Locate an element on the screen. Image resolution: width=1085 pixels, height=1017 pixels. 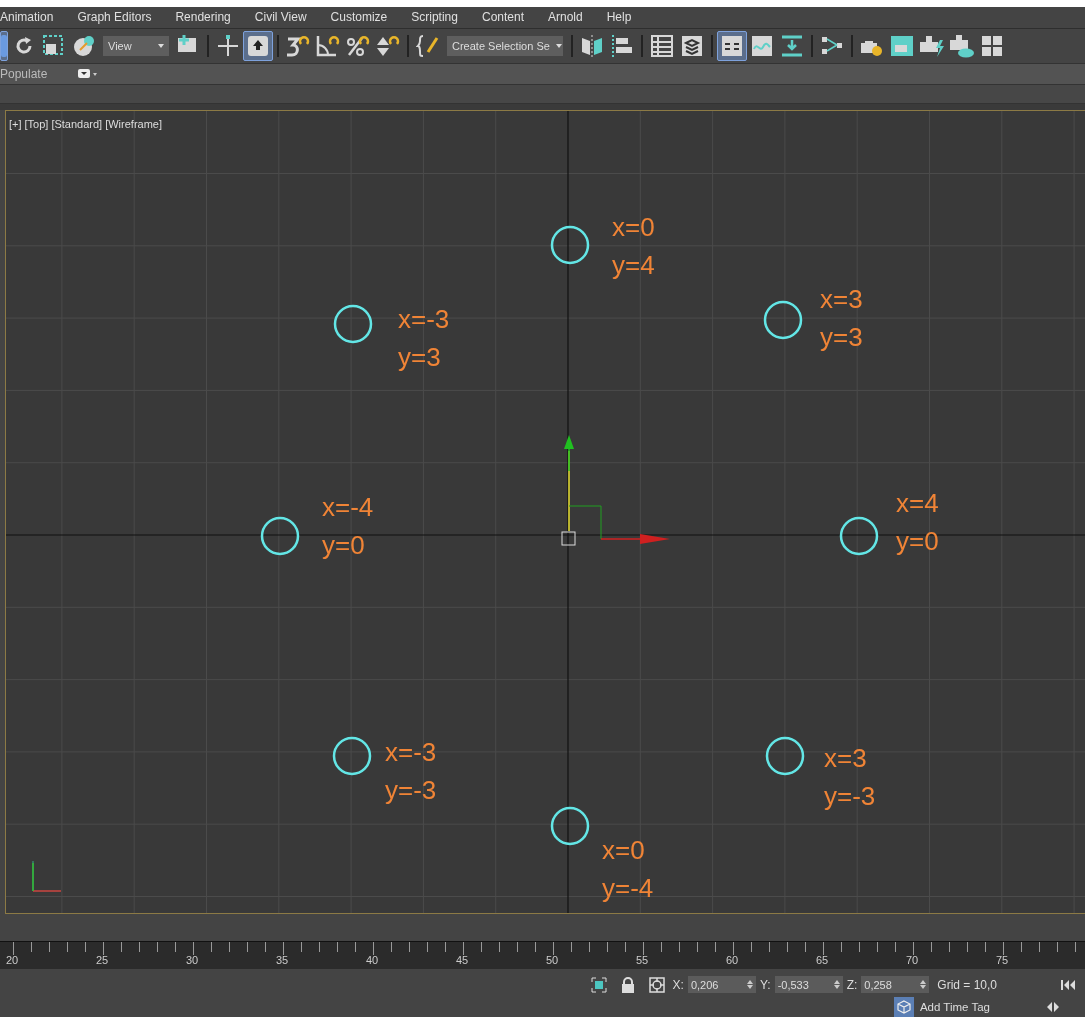
axis-tripod-icon is located at coordinates (47, 876).